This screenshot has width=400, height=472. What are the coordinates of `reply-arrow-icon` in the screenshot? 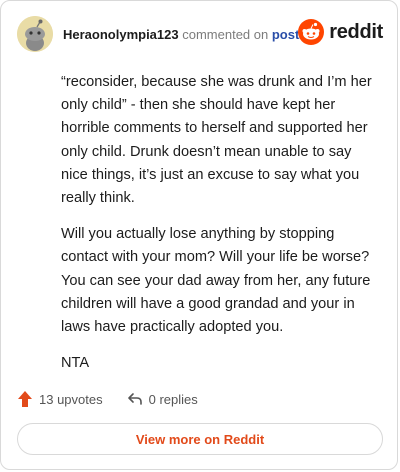 It's located at (134, 399).